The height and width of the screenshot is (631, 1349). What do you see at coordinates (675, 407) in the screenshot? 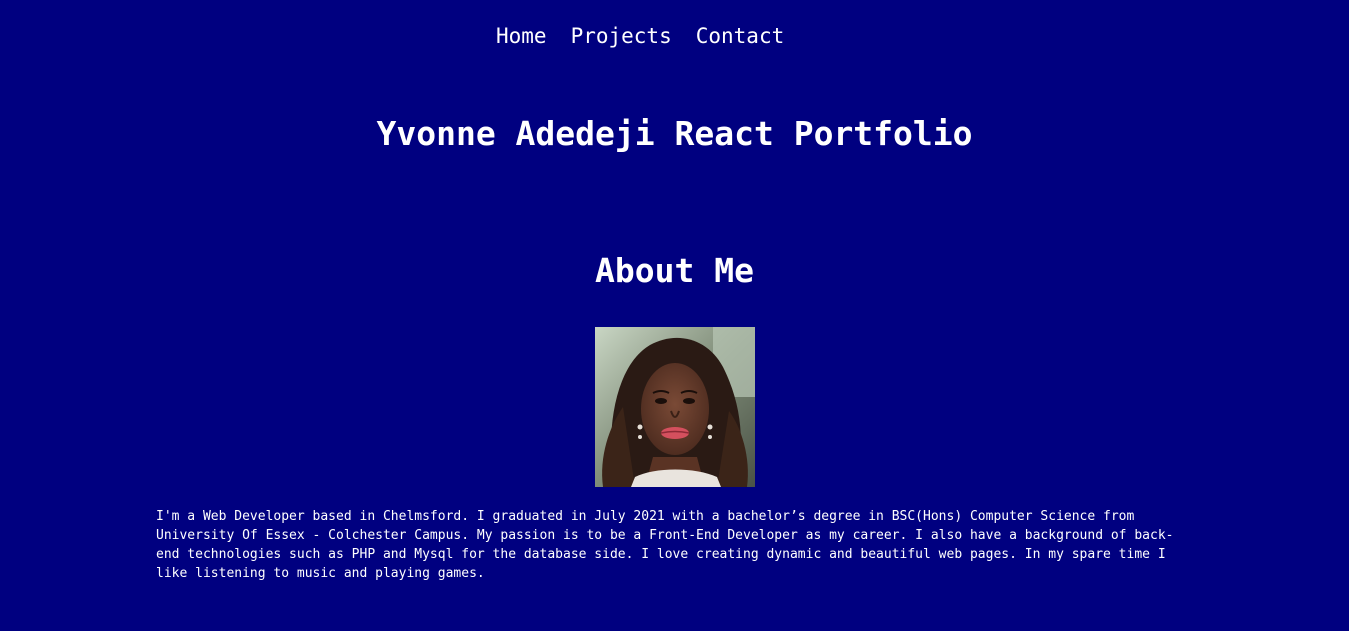
I see `profile-photo` at bounding box center [675, 407].